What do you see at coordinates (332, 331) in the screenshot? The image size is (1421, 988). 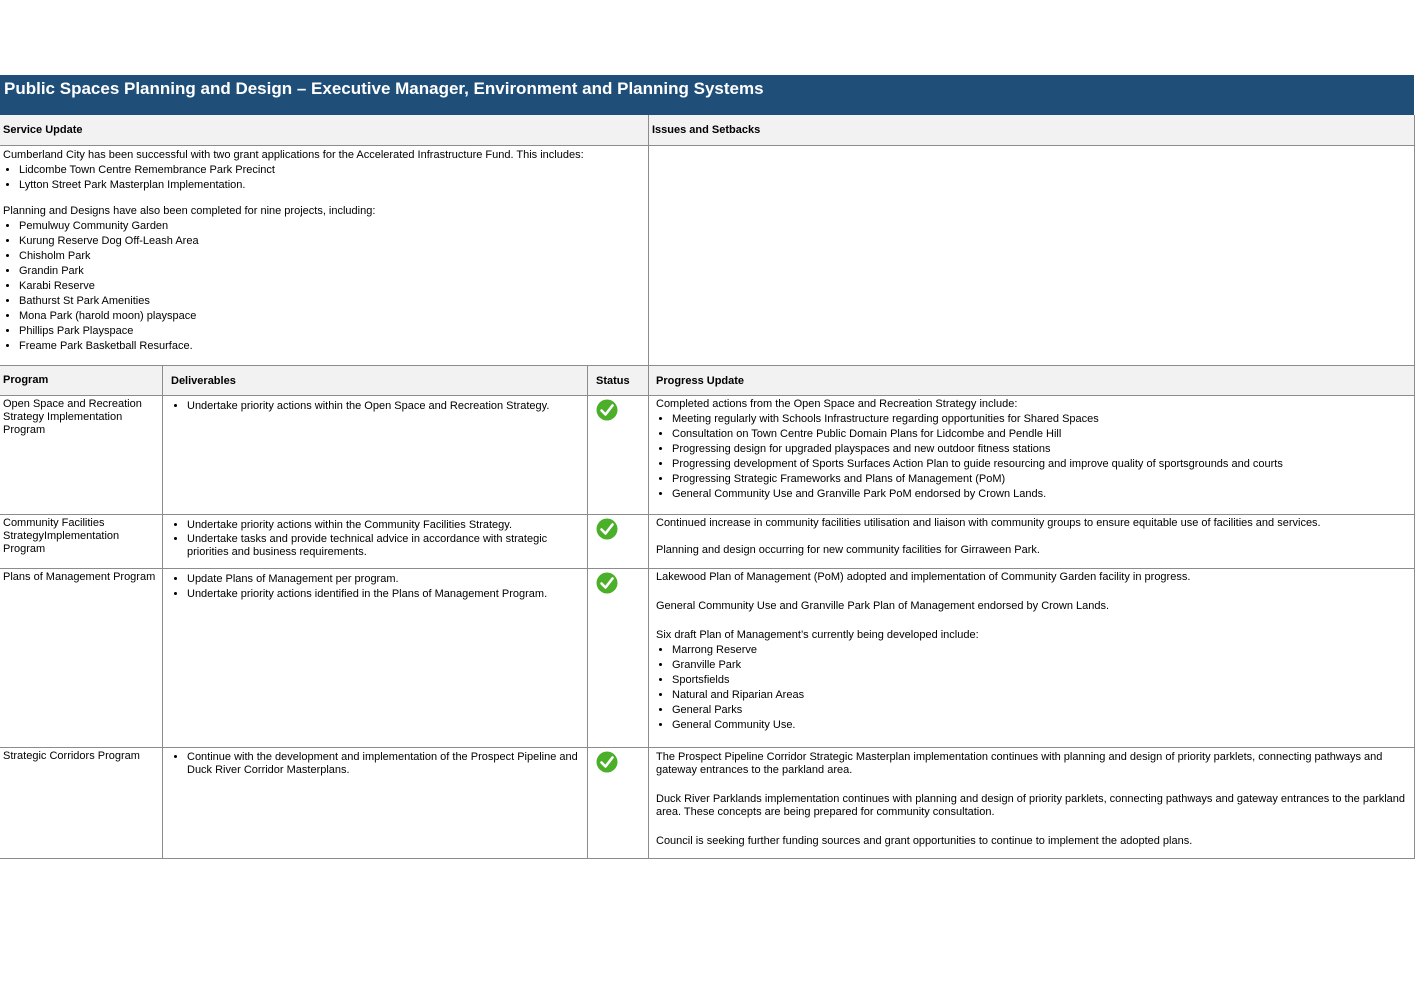 I see `list-item: Phillips Park Playspace` at bounding box center [332, 331].